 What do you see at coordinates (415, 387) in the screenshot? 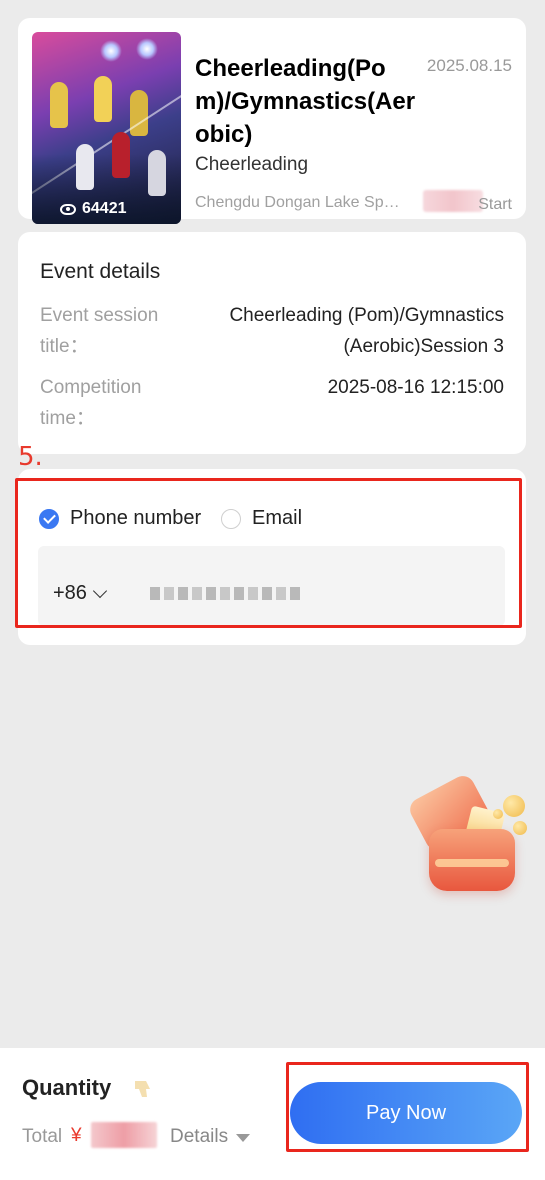
I see `competition-time-value: 2025-08-16 12:15:00` at bounding box center [415, 387].